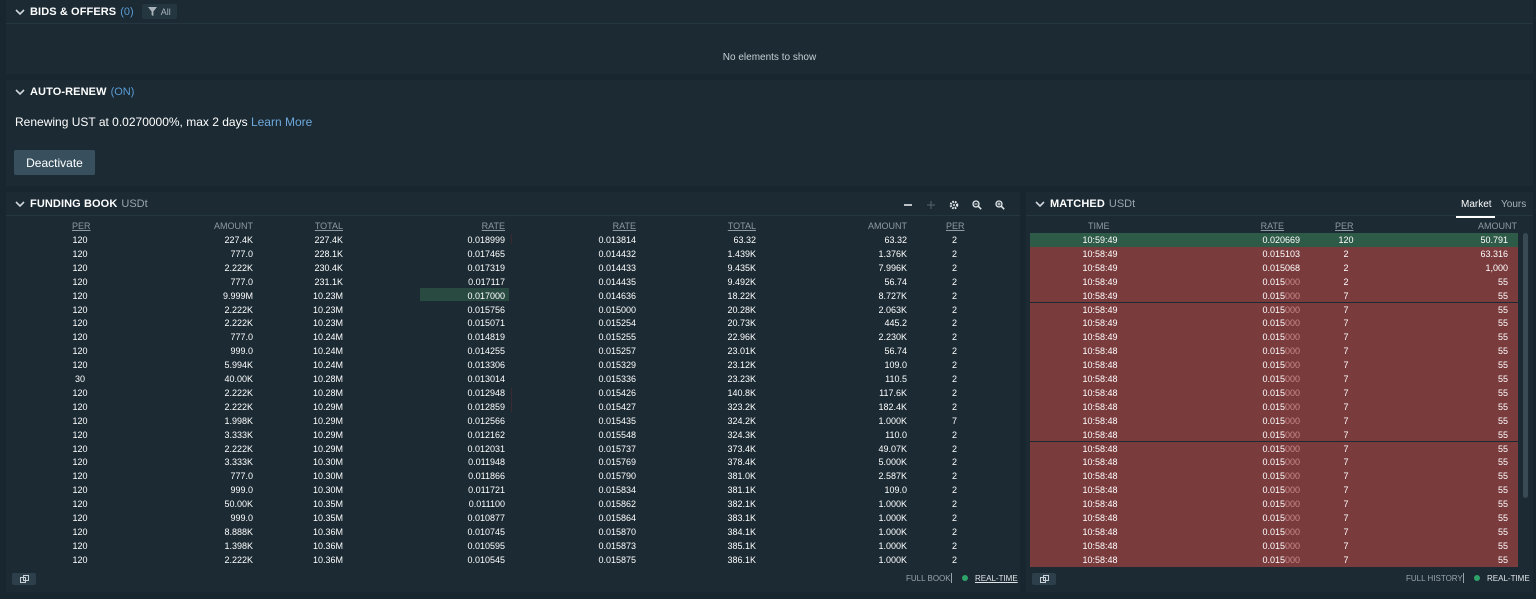  Describe the element at coordinates (762, 268) in the screenshot. I see `ask-row: 0.014433 9.435K 7.996K 2` at that location.